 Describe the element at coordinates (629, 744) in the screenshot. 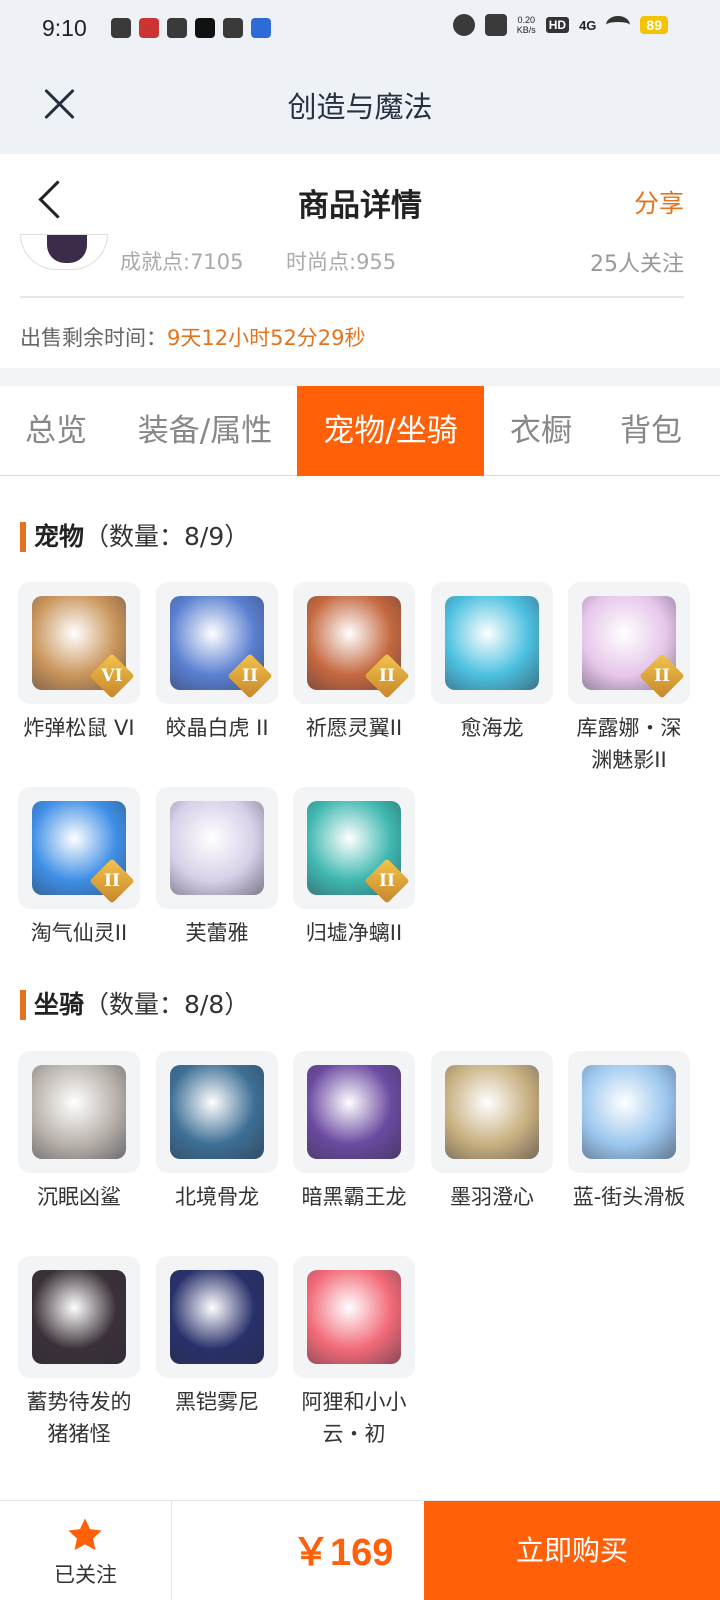

I see `item-name: 库露娜・深渊魅影II` at that location.